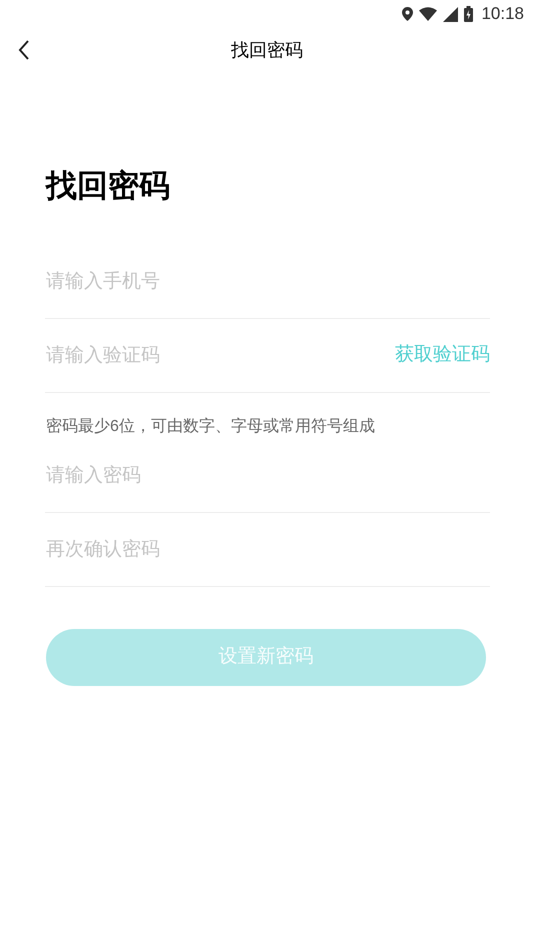 This screenshot has width=534, height=950. I want to click on battery-icon, so click(469, 14).